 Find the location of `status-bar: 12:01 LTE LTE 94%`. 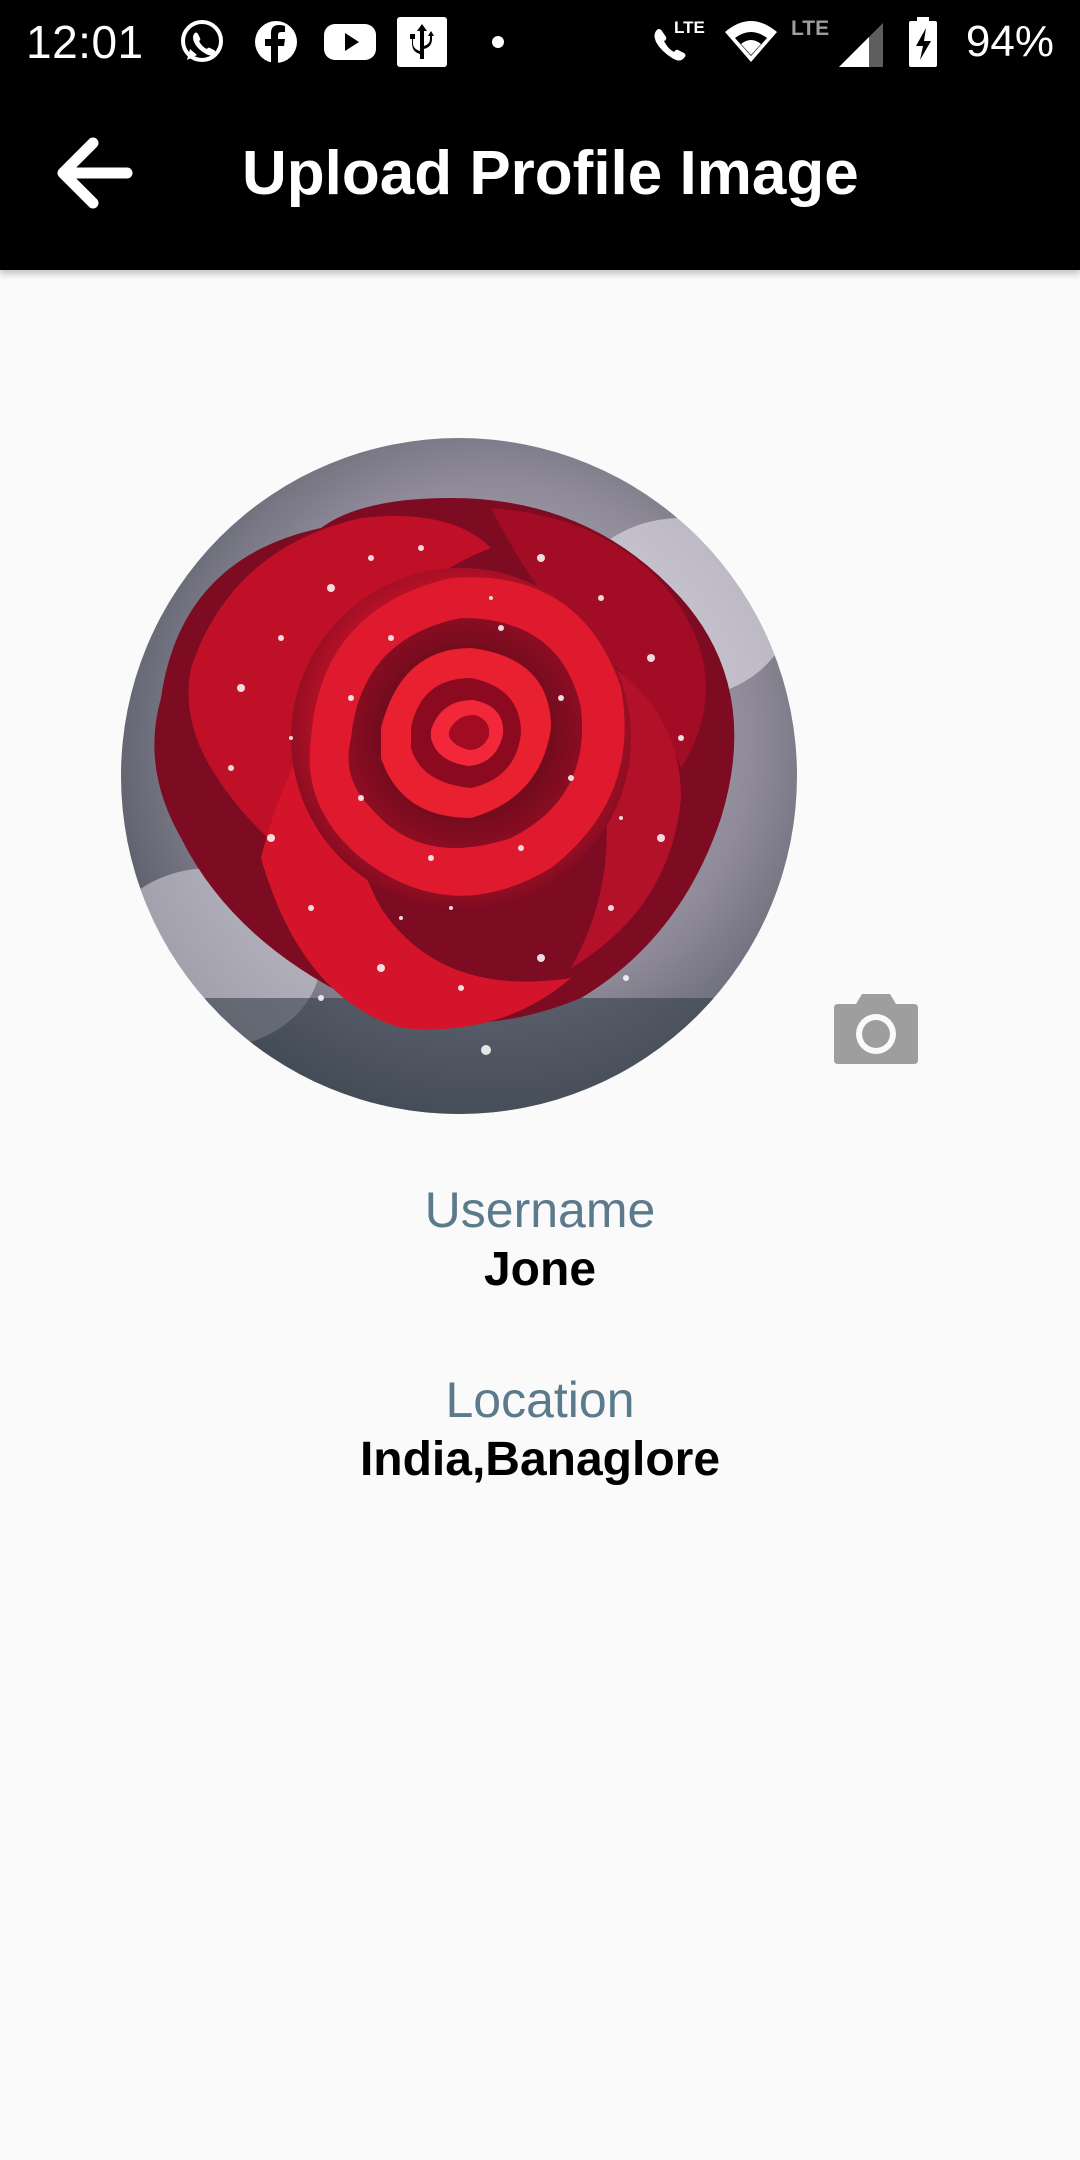

status-bar: 12:01 LTE LTE 94% is located at coordinates (540, 42).